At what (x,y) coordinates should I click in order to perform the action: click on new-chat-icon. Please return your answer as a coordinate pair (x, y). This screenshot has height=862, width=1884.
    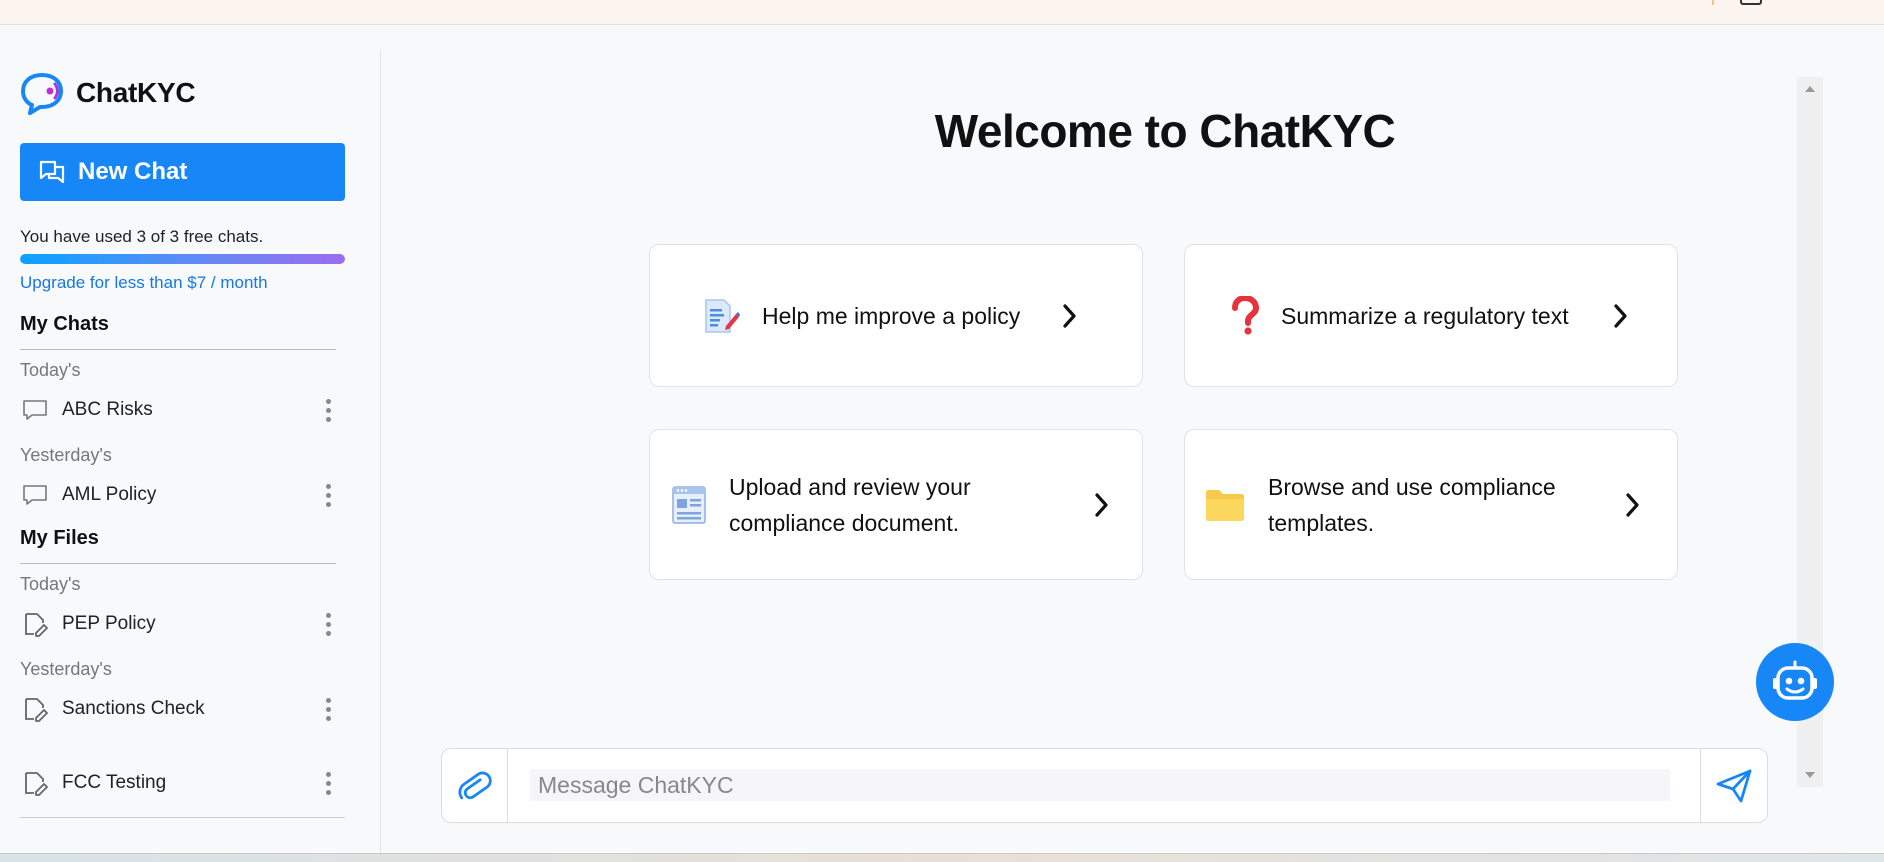
    Looking at the image, I should click on (52, 172).